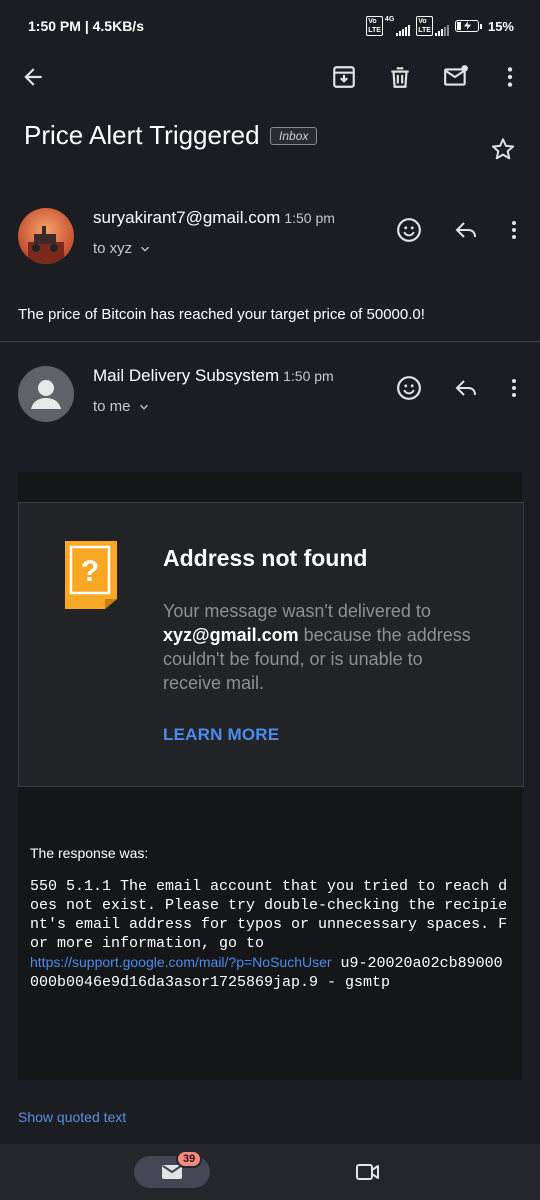 The image size is (540, 1200). Describe the element at coordinates (270, 240) in the screenshot. I see `message-header-1: suryakirant7@gmail.com 1:50 pm to xyz` at that location.